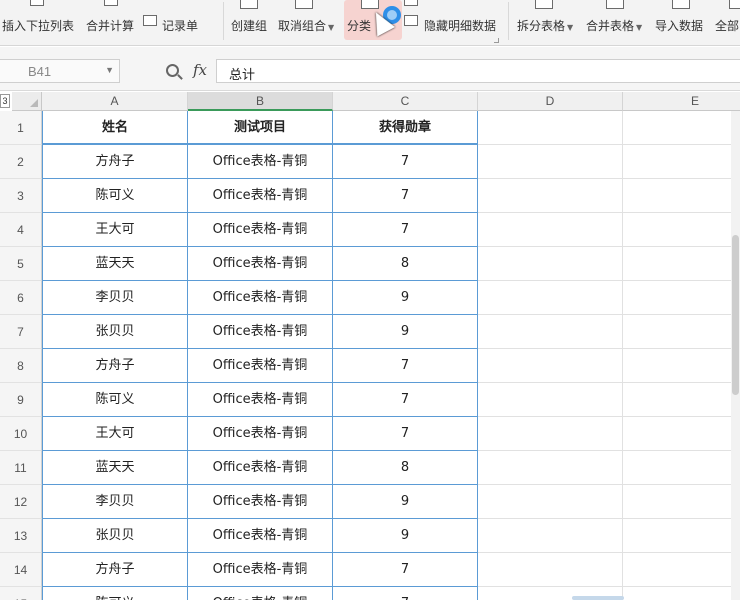 The image size is (740, 600). I want to click on select-all-corner, so click(27, 101).